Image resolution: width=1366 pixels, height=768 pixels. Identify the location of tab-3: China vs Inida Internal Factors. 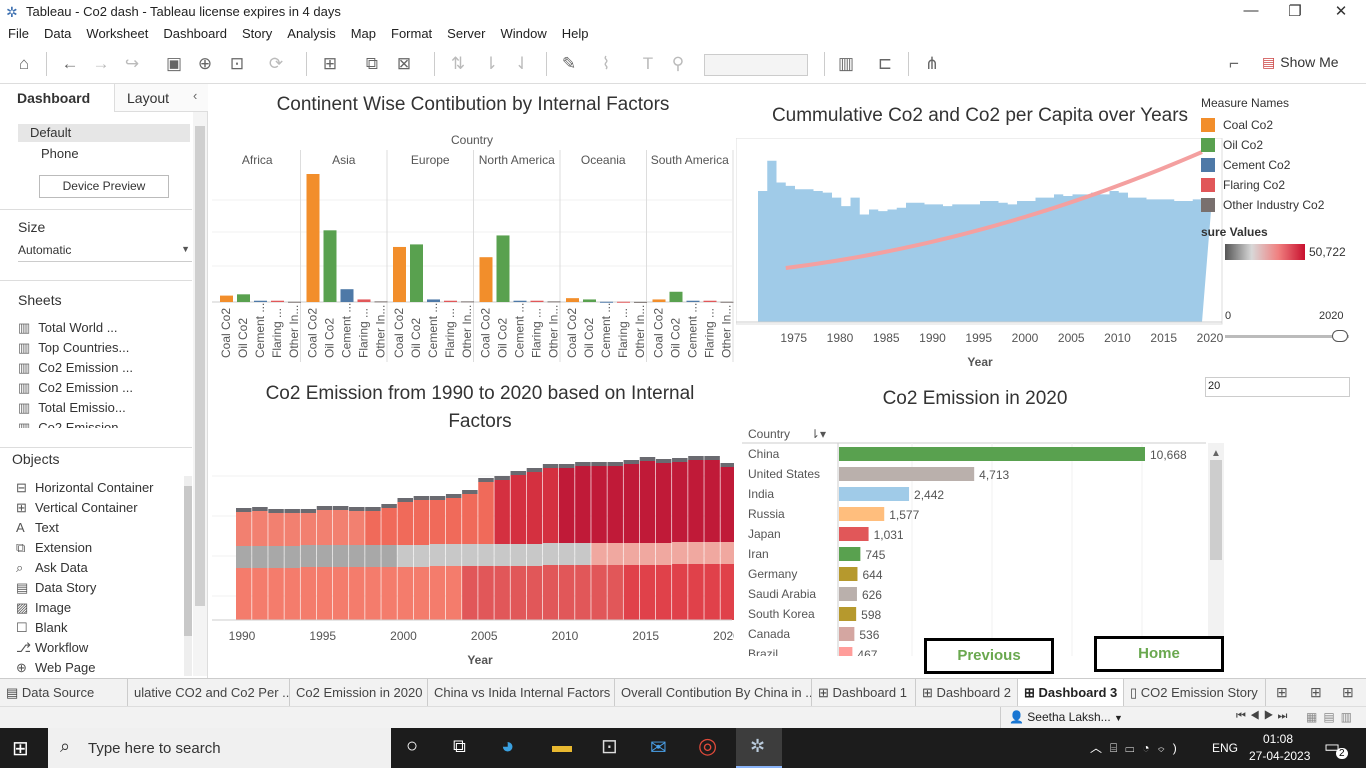
(521, 692).